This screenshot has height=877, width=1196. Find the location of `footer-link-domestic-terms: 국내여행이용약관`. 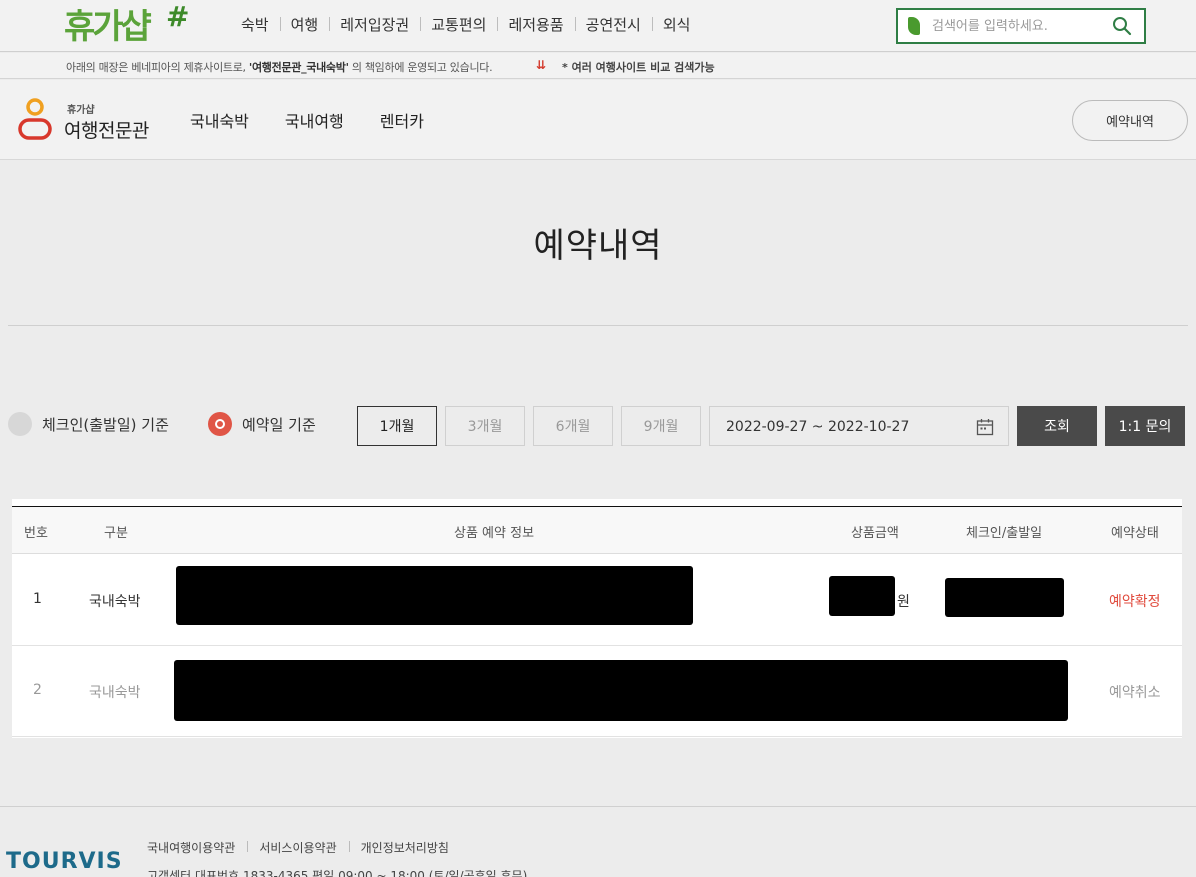

footer-link-domestic-terms: 국내여행이용약관 is located at coordinates (197, 847).